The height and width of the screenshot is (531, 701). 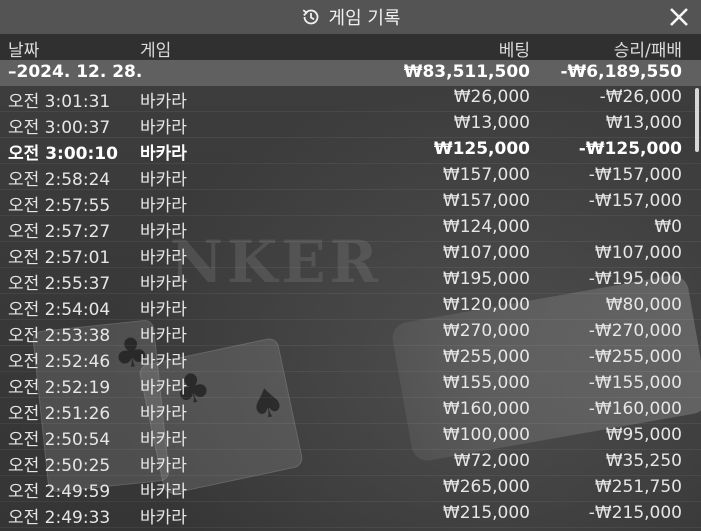 I want to click on row-bet: ₩107,000, so click(x=486, y=253).